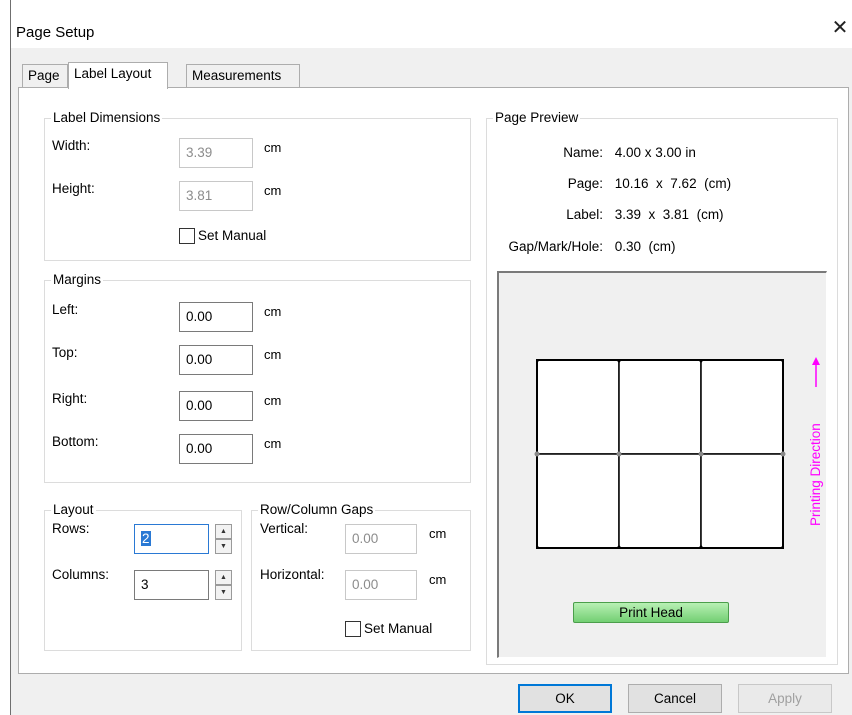  What do you see at coordinates (284, 528) in the screenshot?
I see `vertical-gap-label: Vertical:` at bounding box center [284, 528].